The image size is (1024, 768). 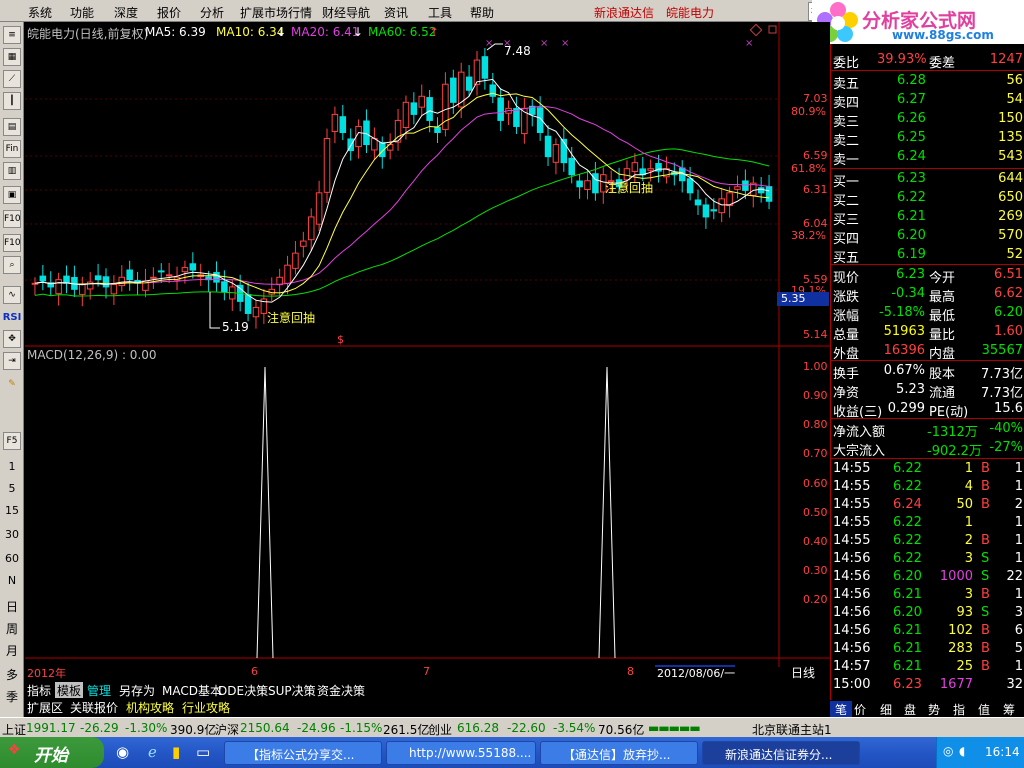 I want to click on menu-item-function: 功能, so click(x=82, y=12).